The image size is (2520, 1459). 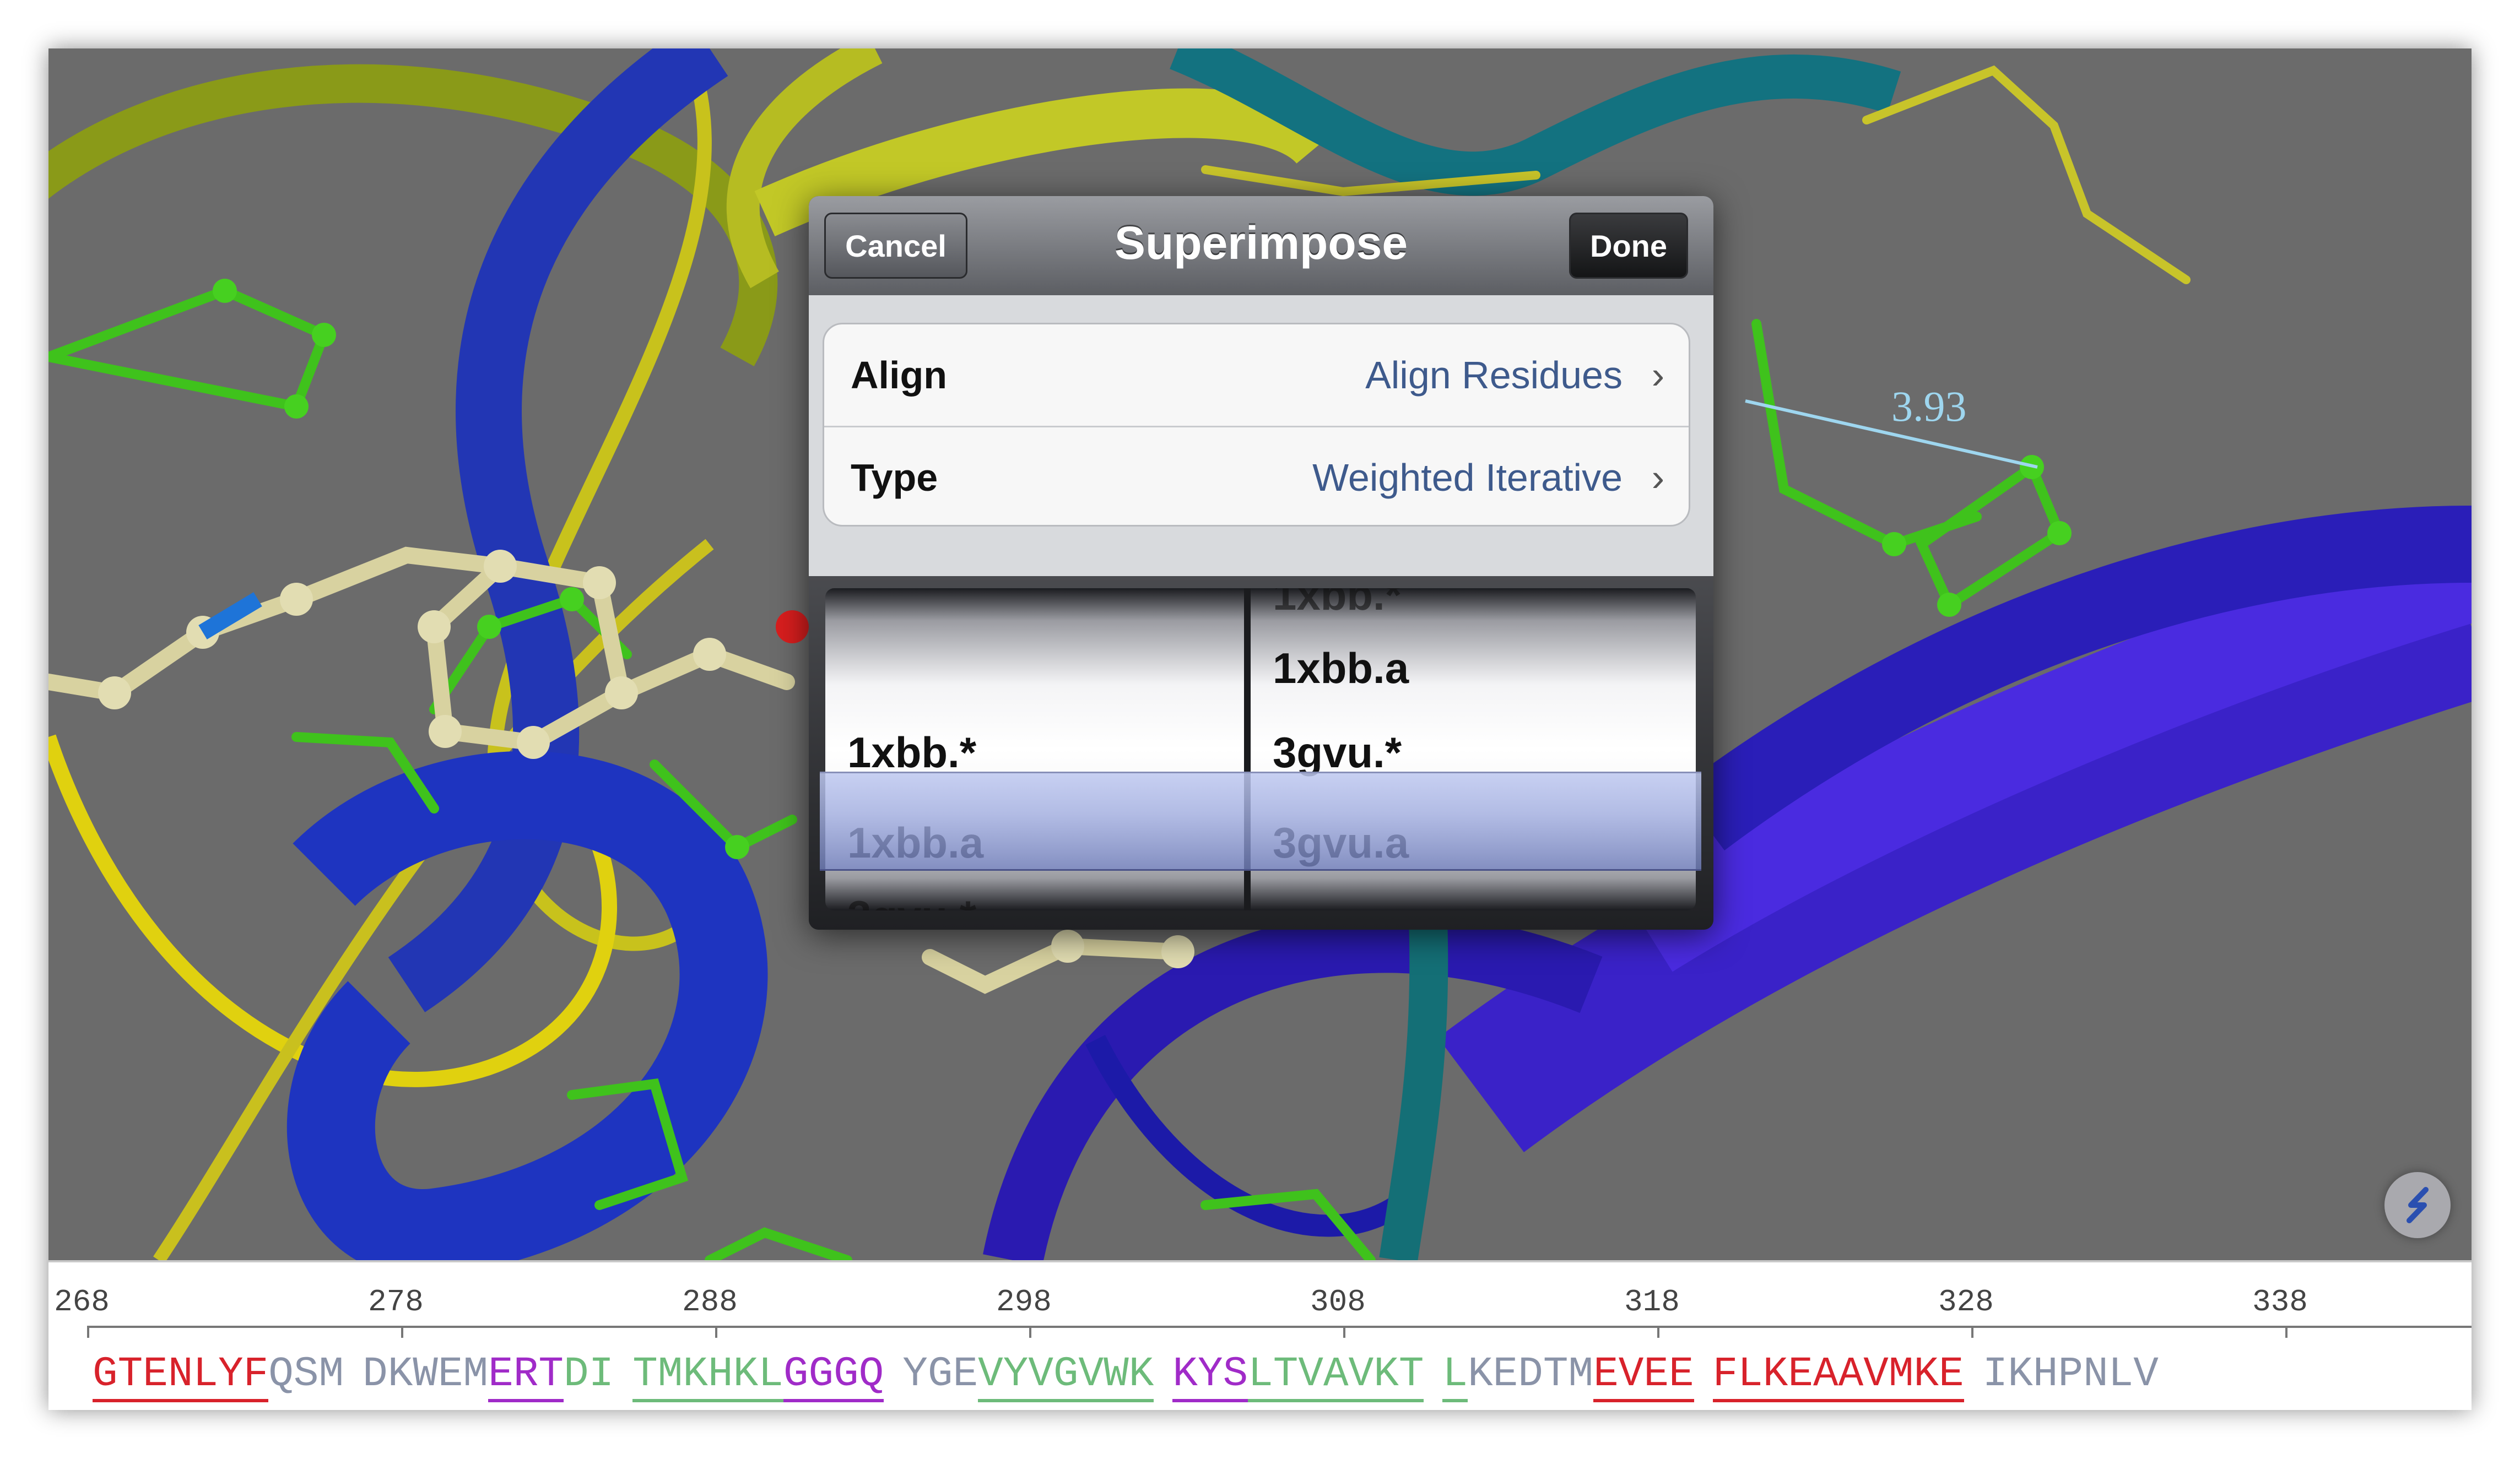 What do you see at coordinates (1652, 1302) in the screenshot?
I see `ruler-tick-label: 318` at bounding box center [1652, 1302].